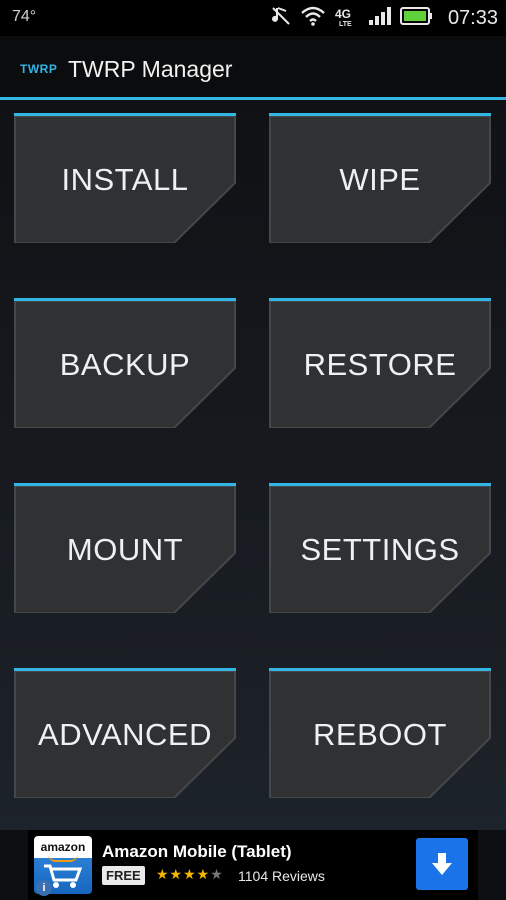 This screenshot has width=506, height=900. Describe the element at coordinates (123, 875) in the screenshot. I see `price-badge: FREE` at that location.